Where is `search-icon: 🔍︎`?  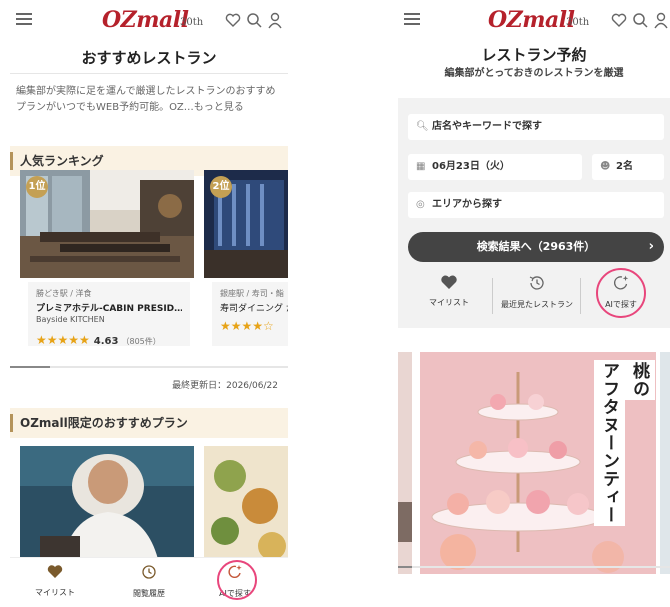
search-icon: 🔍︎ is located at coordinates (422, 126).